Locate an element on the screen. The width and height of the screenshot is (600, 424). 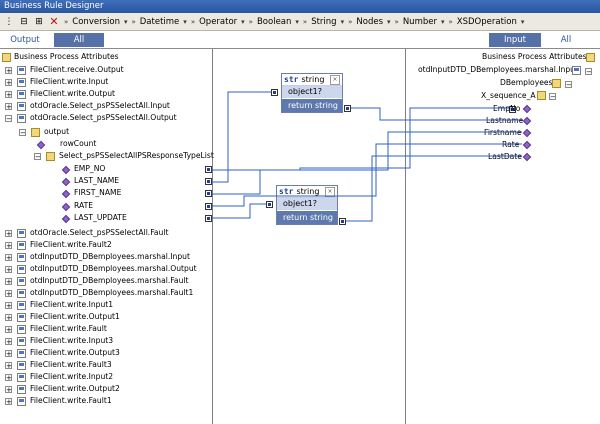
tree-item: FileClient.write.Input1 is located at coordinates (71, 305).